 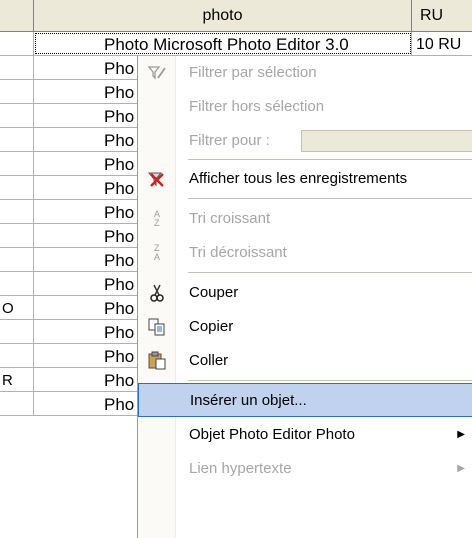 I want to click on table-row: Photo Microsoft Photo Editor 3.0 10 RU, so click(x=236, y=44).